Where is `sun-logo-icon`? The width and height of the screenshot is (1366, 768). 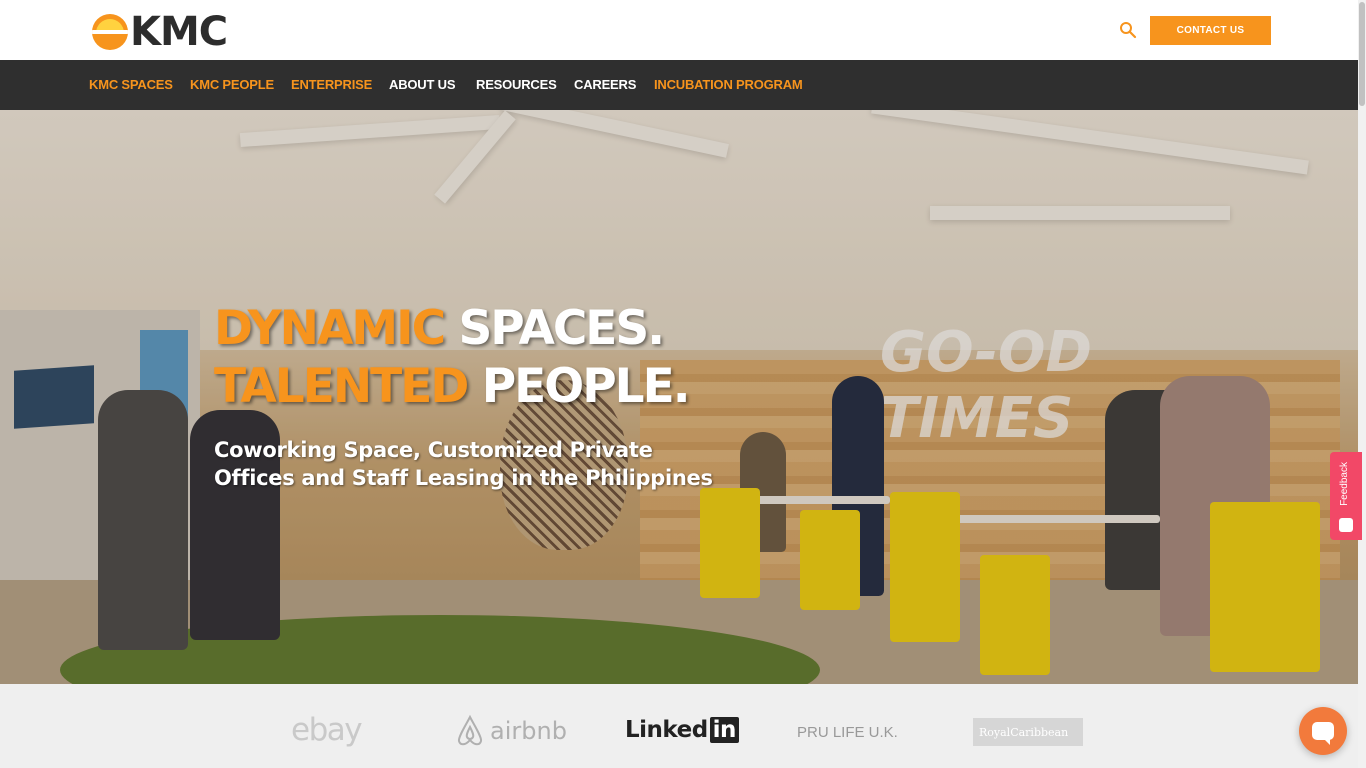 sun-logo-icon is located at coordinates (110, 32).